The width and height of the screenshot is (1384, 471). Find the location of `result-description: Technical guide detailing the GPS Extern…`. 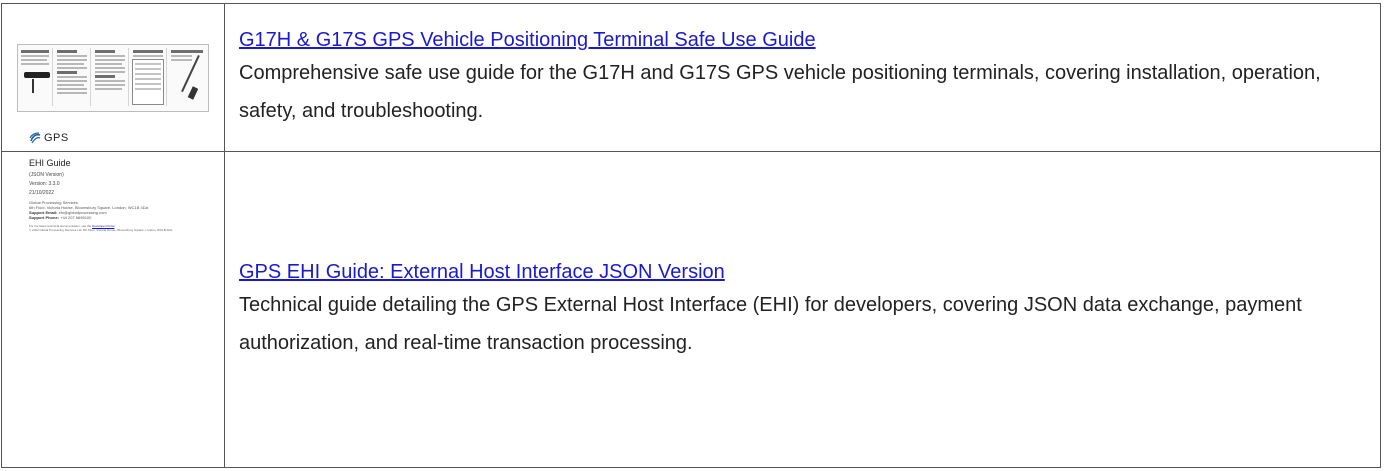

result-description: Technical guide detailing the GPS Extern… is located at coordinates (770, 323).